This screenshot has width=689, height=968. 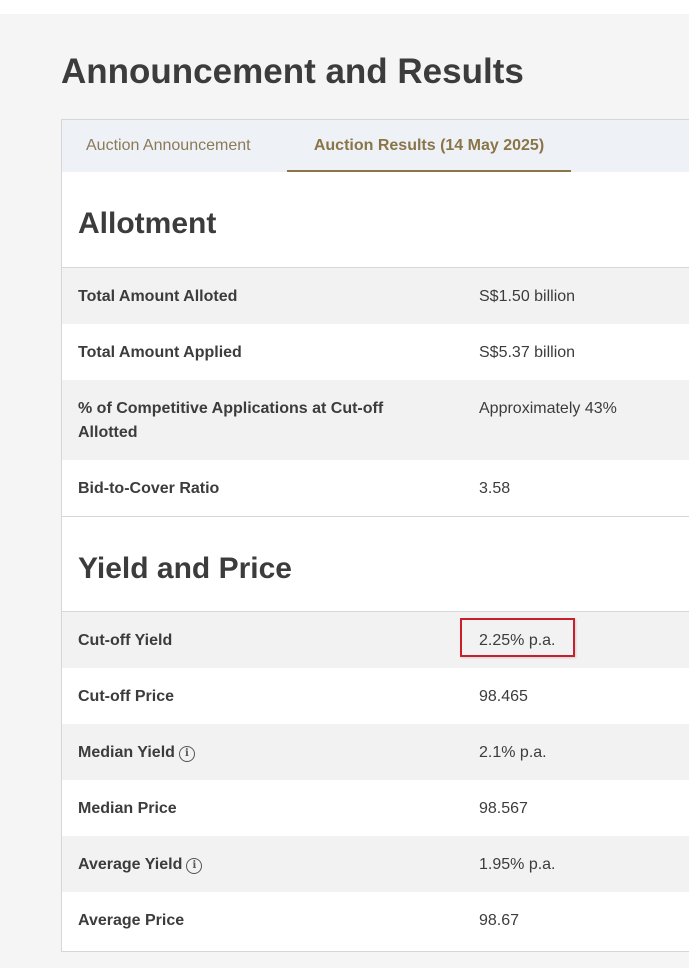 I want to click on row-label-text: Average Yield, so click(x=130, y=864).